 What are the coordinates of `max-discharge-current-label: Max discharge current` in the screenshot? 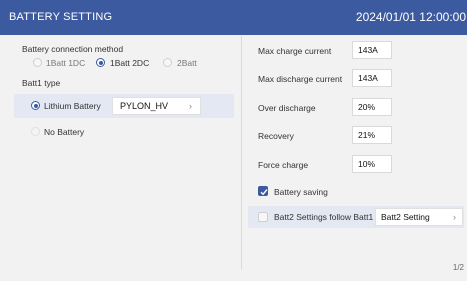 It's located at (300, 79).